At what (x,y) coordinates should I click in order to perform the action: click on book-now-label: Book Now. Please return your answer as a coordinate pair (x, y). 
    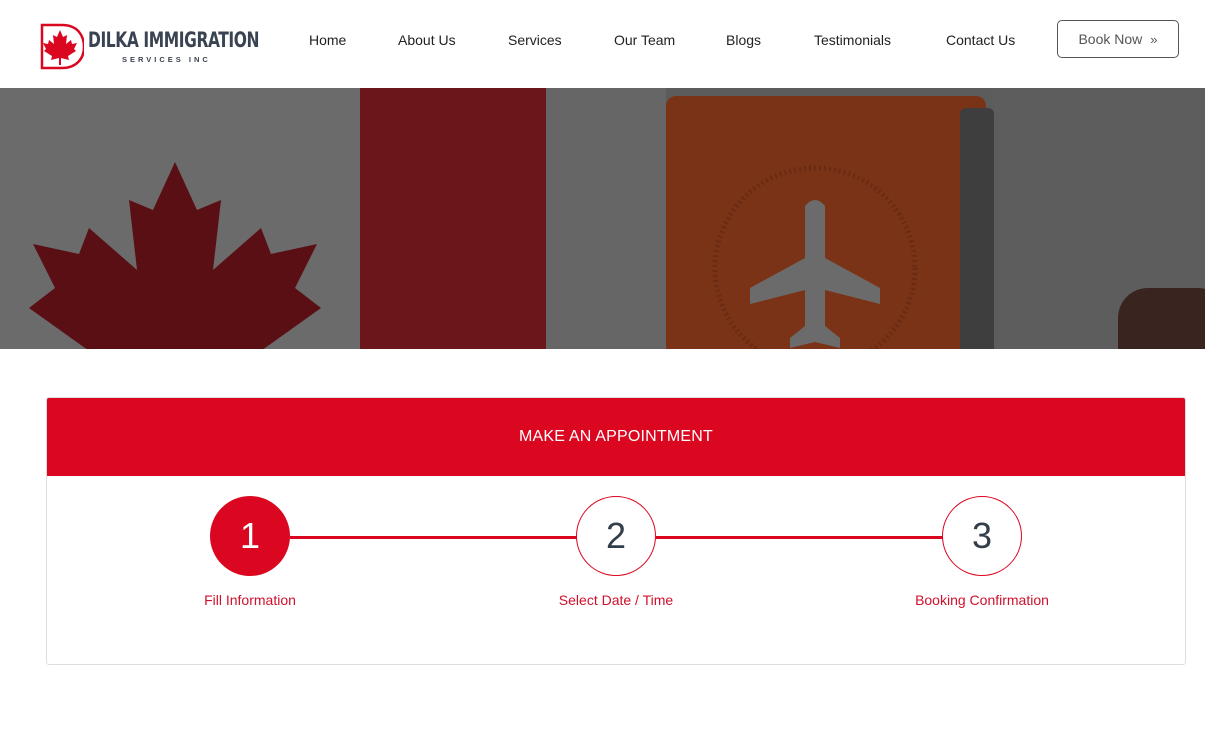
    Looking at the image, I should click on (1110, 39).